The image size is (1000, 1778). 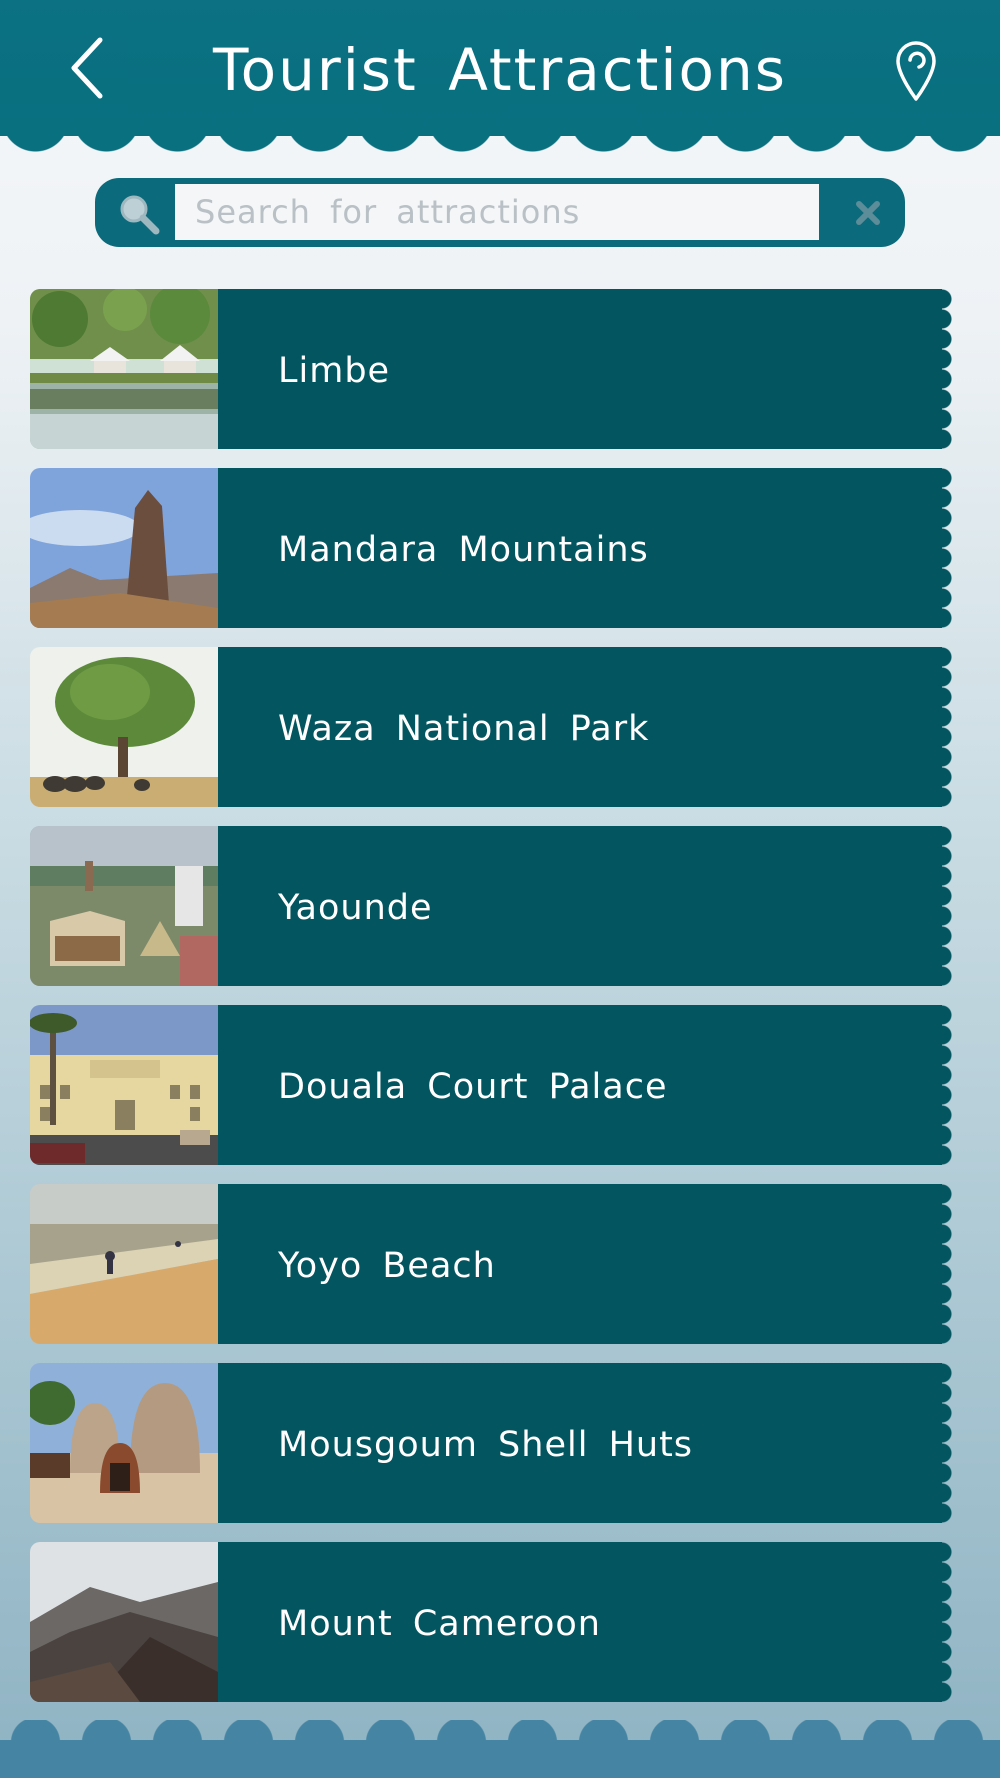 I want to click on list-item-label: Mousgoum Shell Huts, so click(x=486, y=1445).